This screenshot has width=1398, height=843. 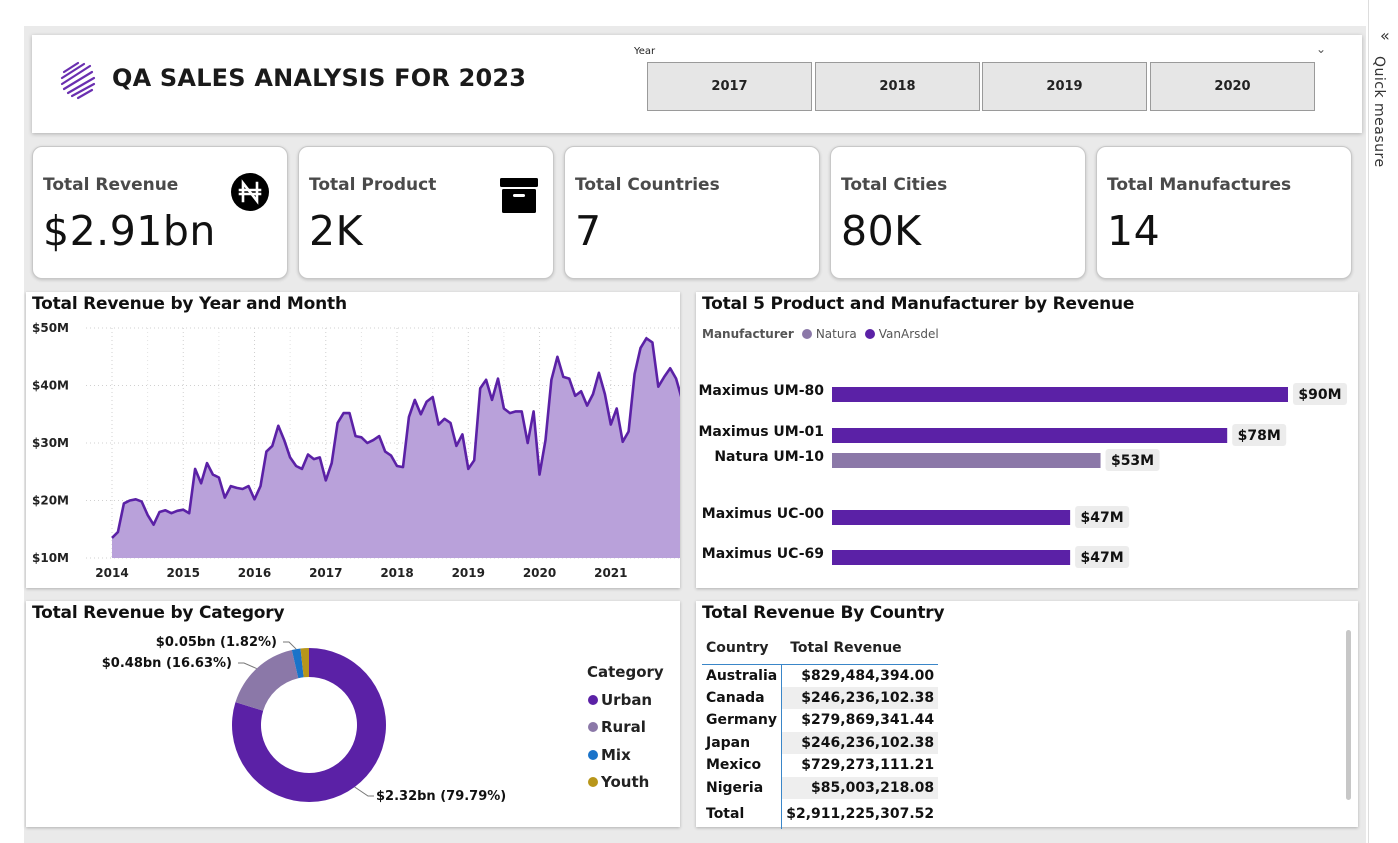 I want to click on table-row: Canada $246,236,102.38, so click(x=820, y=697).